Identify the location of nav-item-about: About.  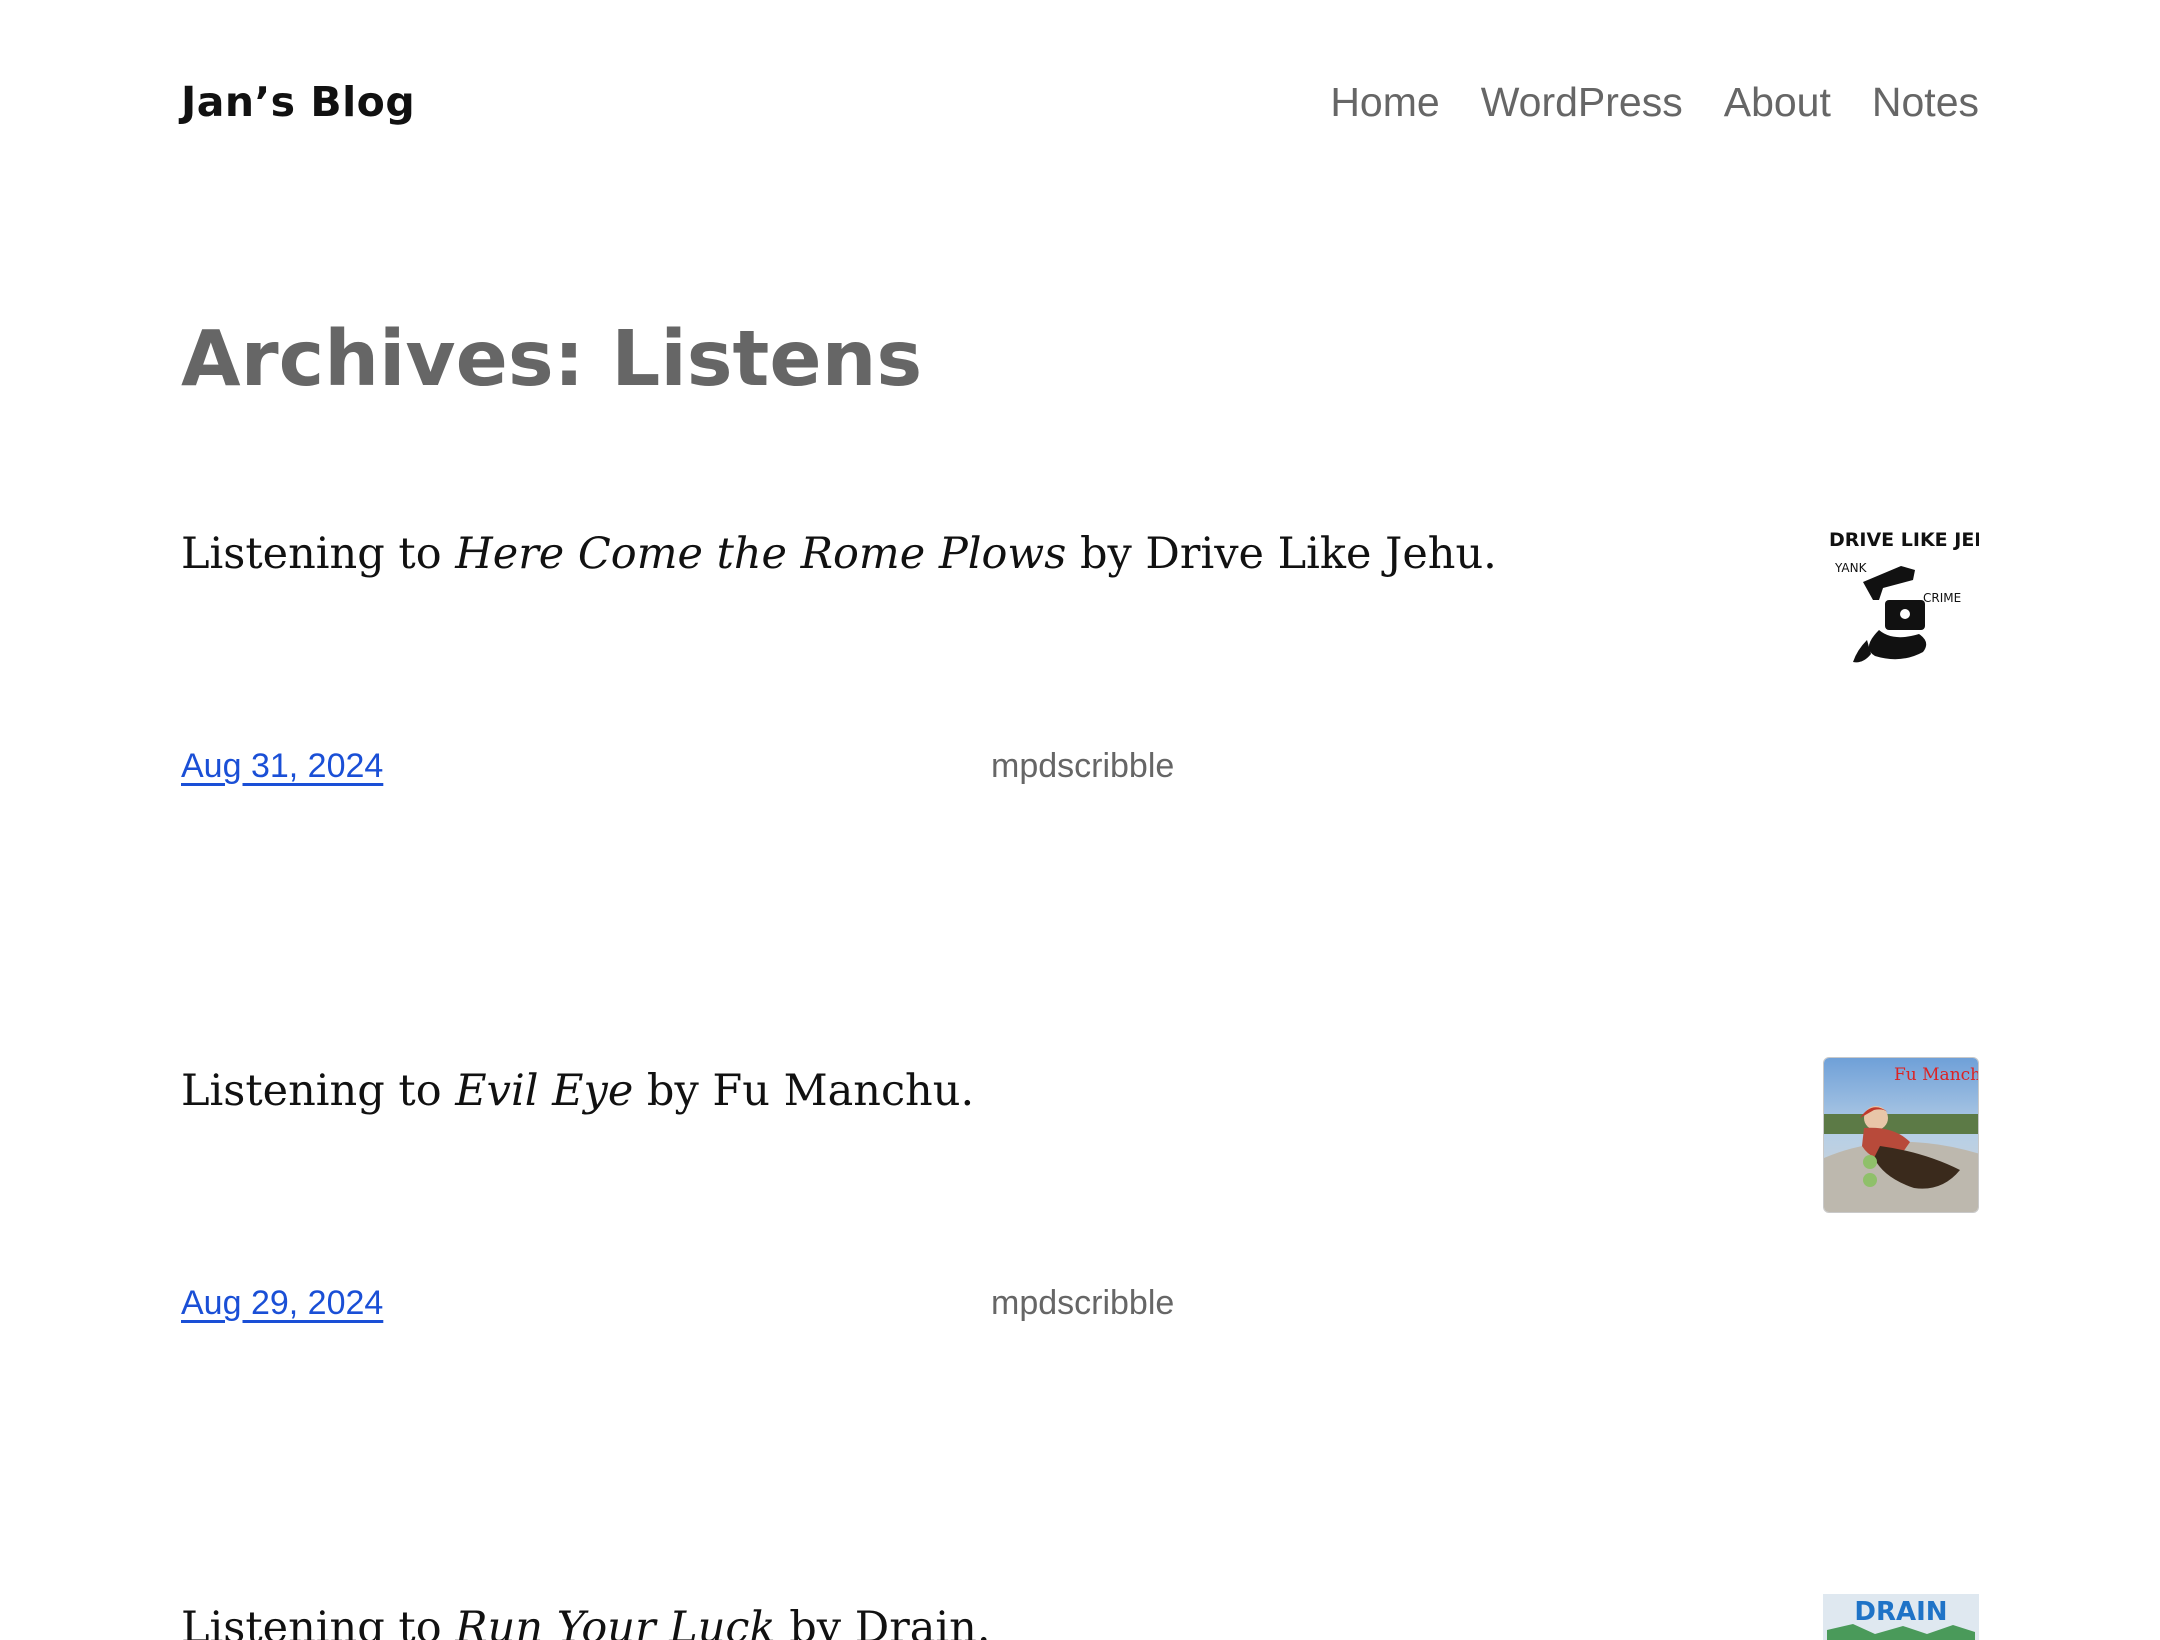
(1777, 102).